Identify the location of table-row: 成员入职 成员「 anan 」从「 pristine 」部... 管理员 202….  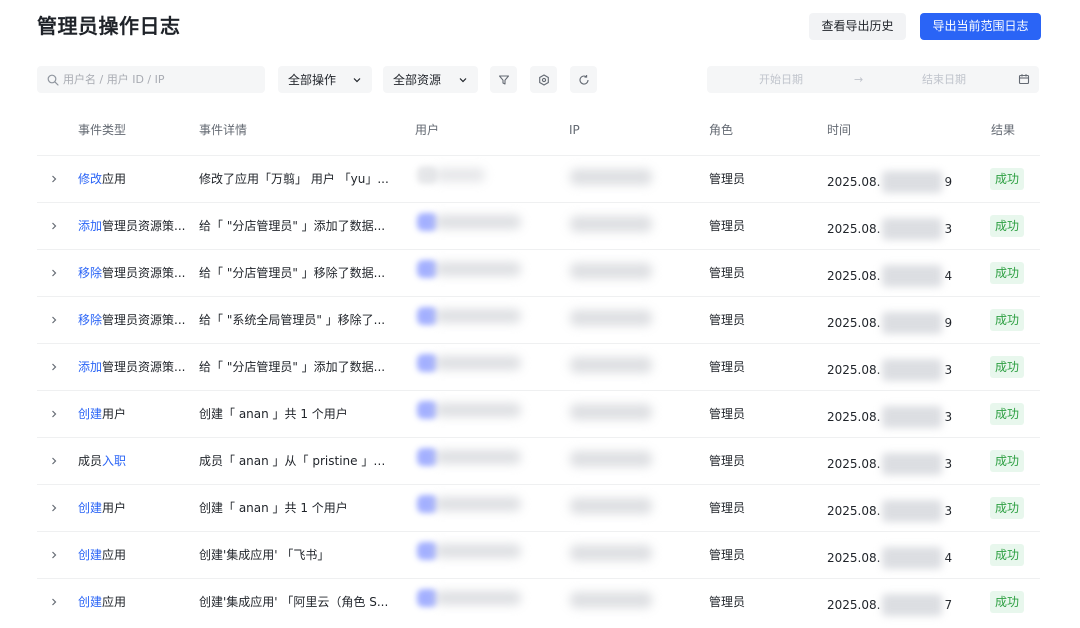
(538, 460).